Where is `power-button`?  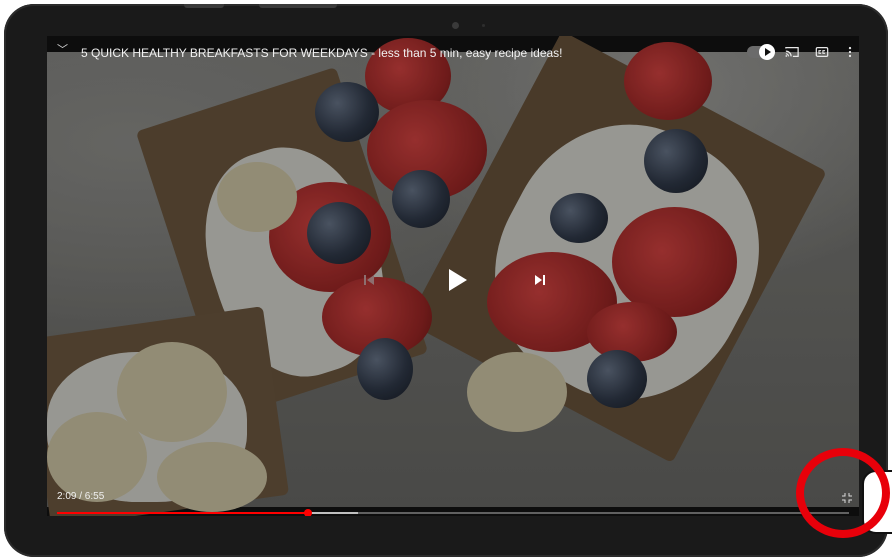 power-button is located at coordinates (298, 6).